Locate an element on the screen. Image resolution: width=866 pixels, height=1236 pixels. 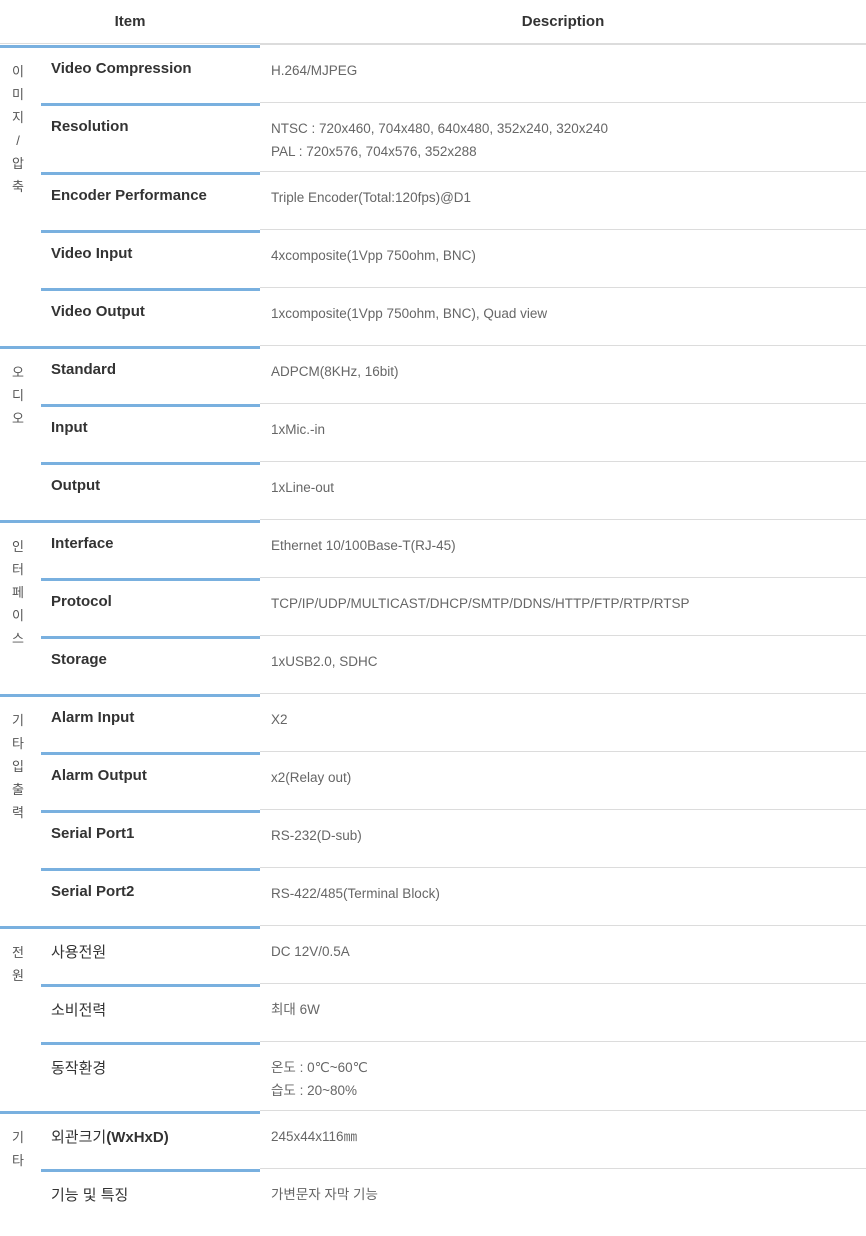
item-description: 1xLine-out is located at coordinates (566, 487).